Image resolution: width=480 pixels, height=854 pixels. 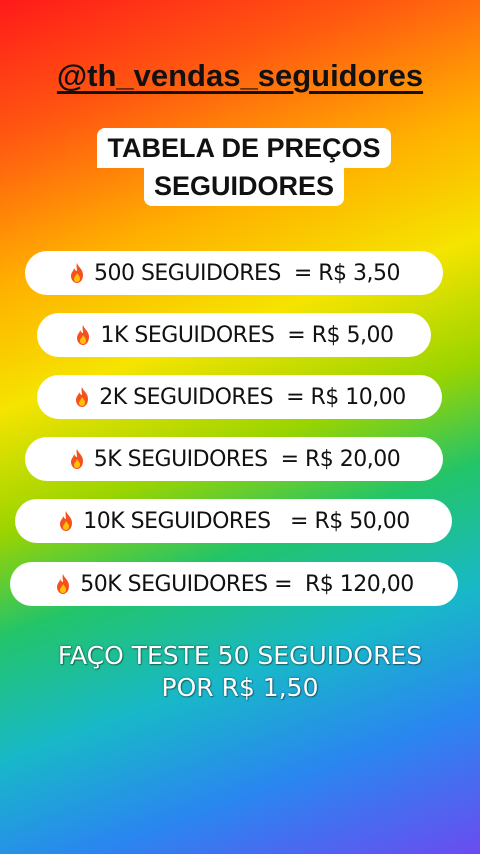 What do you see at coordinates (247, 584) in the screenshot?
I see `price-text: 50K SEGUIDORES = R$ 120,00` at bounding box center [247, 584].